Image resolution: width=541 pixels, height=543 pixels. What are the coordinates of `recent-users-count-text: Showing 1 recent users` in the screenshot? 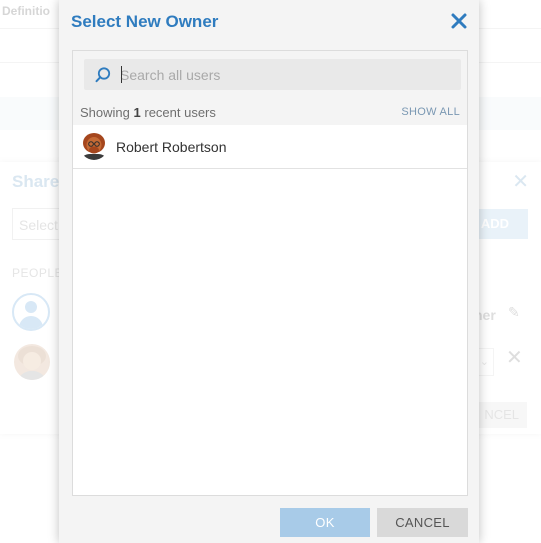 It's located at (148, 112).